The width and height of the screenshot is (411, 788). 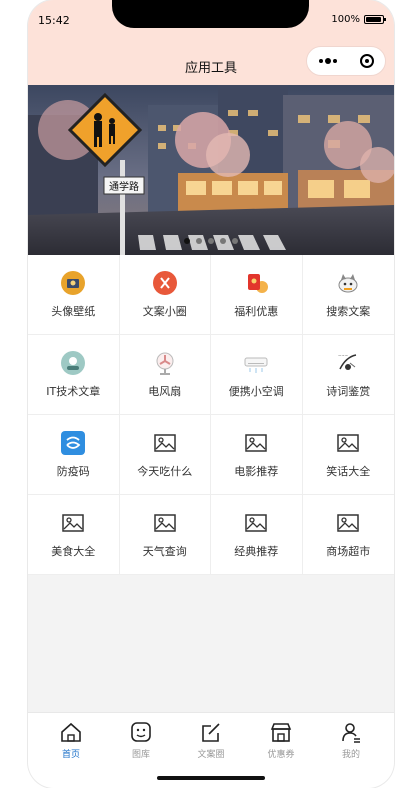 I want to click on tech-article-icon, so click(x=73, y=362).